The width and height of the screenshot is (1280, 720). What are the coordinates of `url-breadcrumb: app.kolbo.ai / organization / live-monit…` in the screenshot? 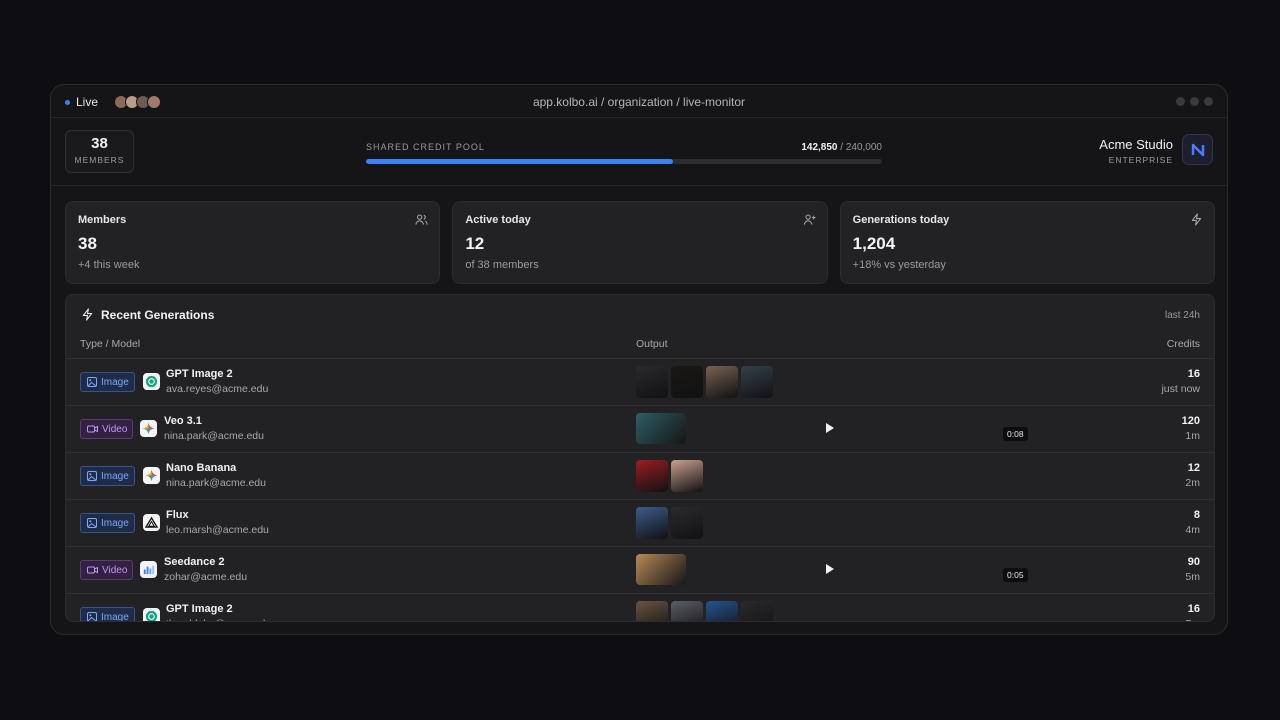 It's located at (639, 102).